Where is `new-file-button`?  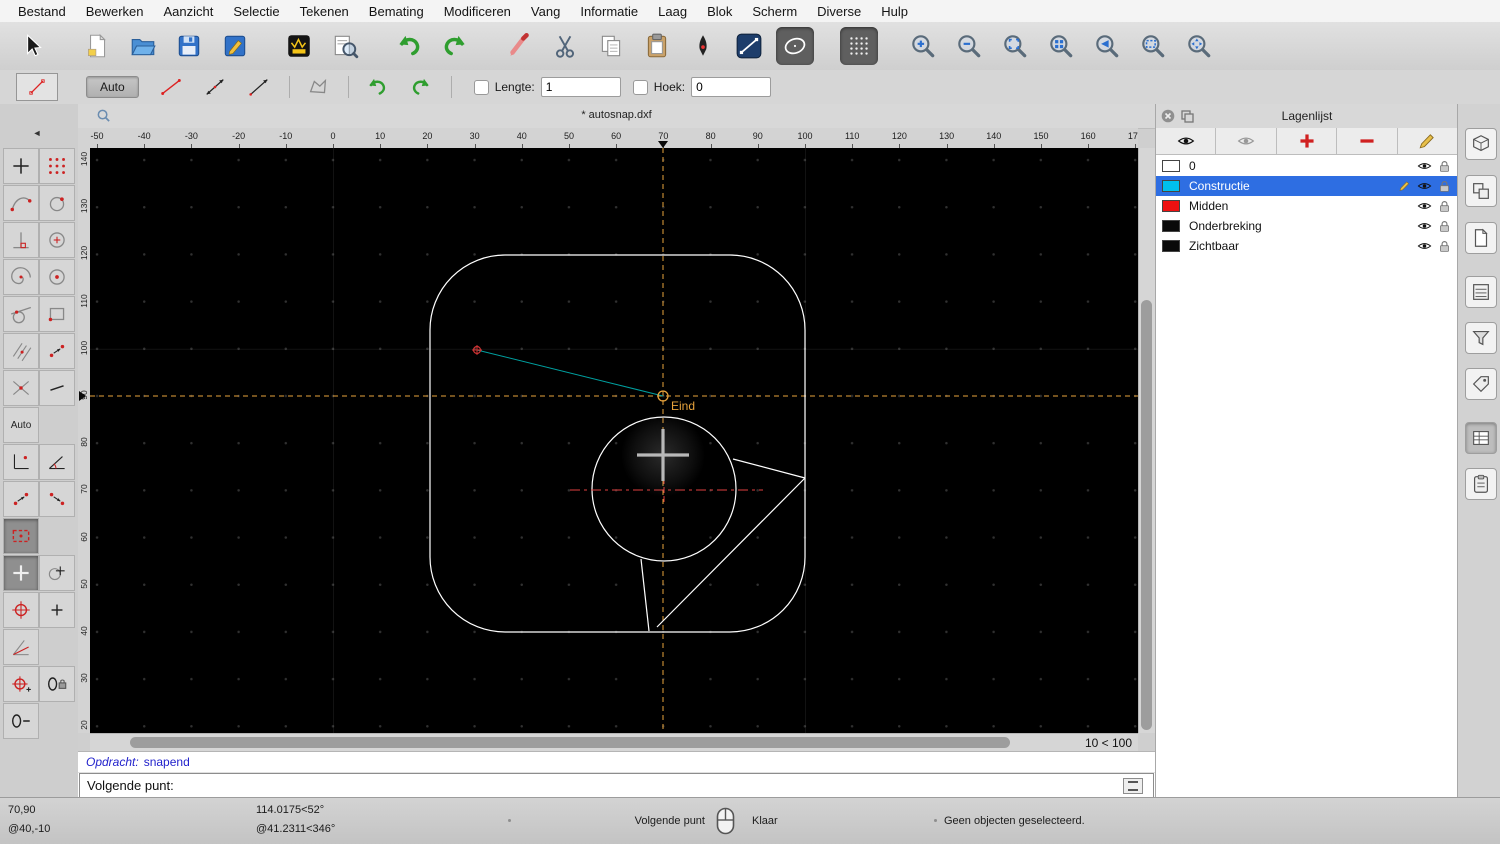
new-file-button is located at coordinates (97, 46).